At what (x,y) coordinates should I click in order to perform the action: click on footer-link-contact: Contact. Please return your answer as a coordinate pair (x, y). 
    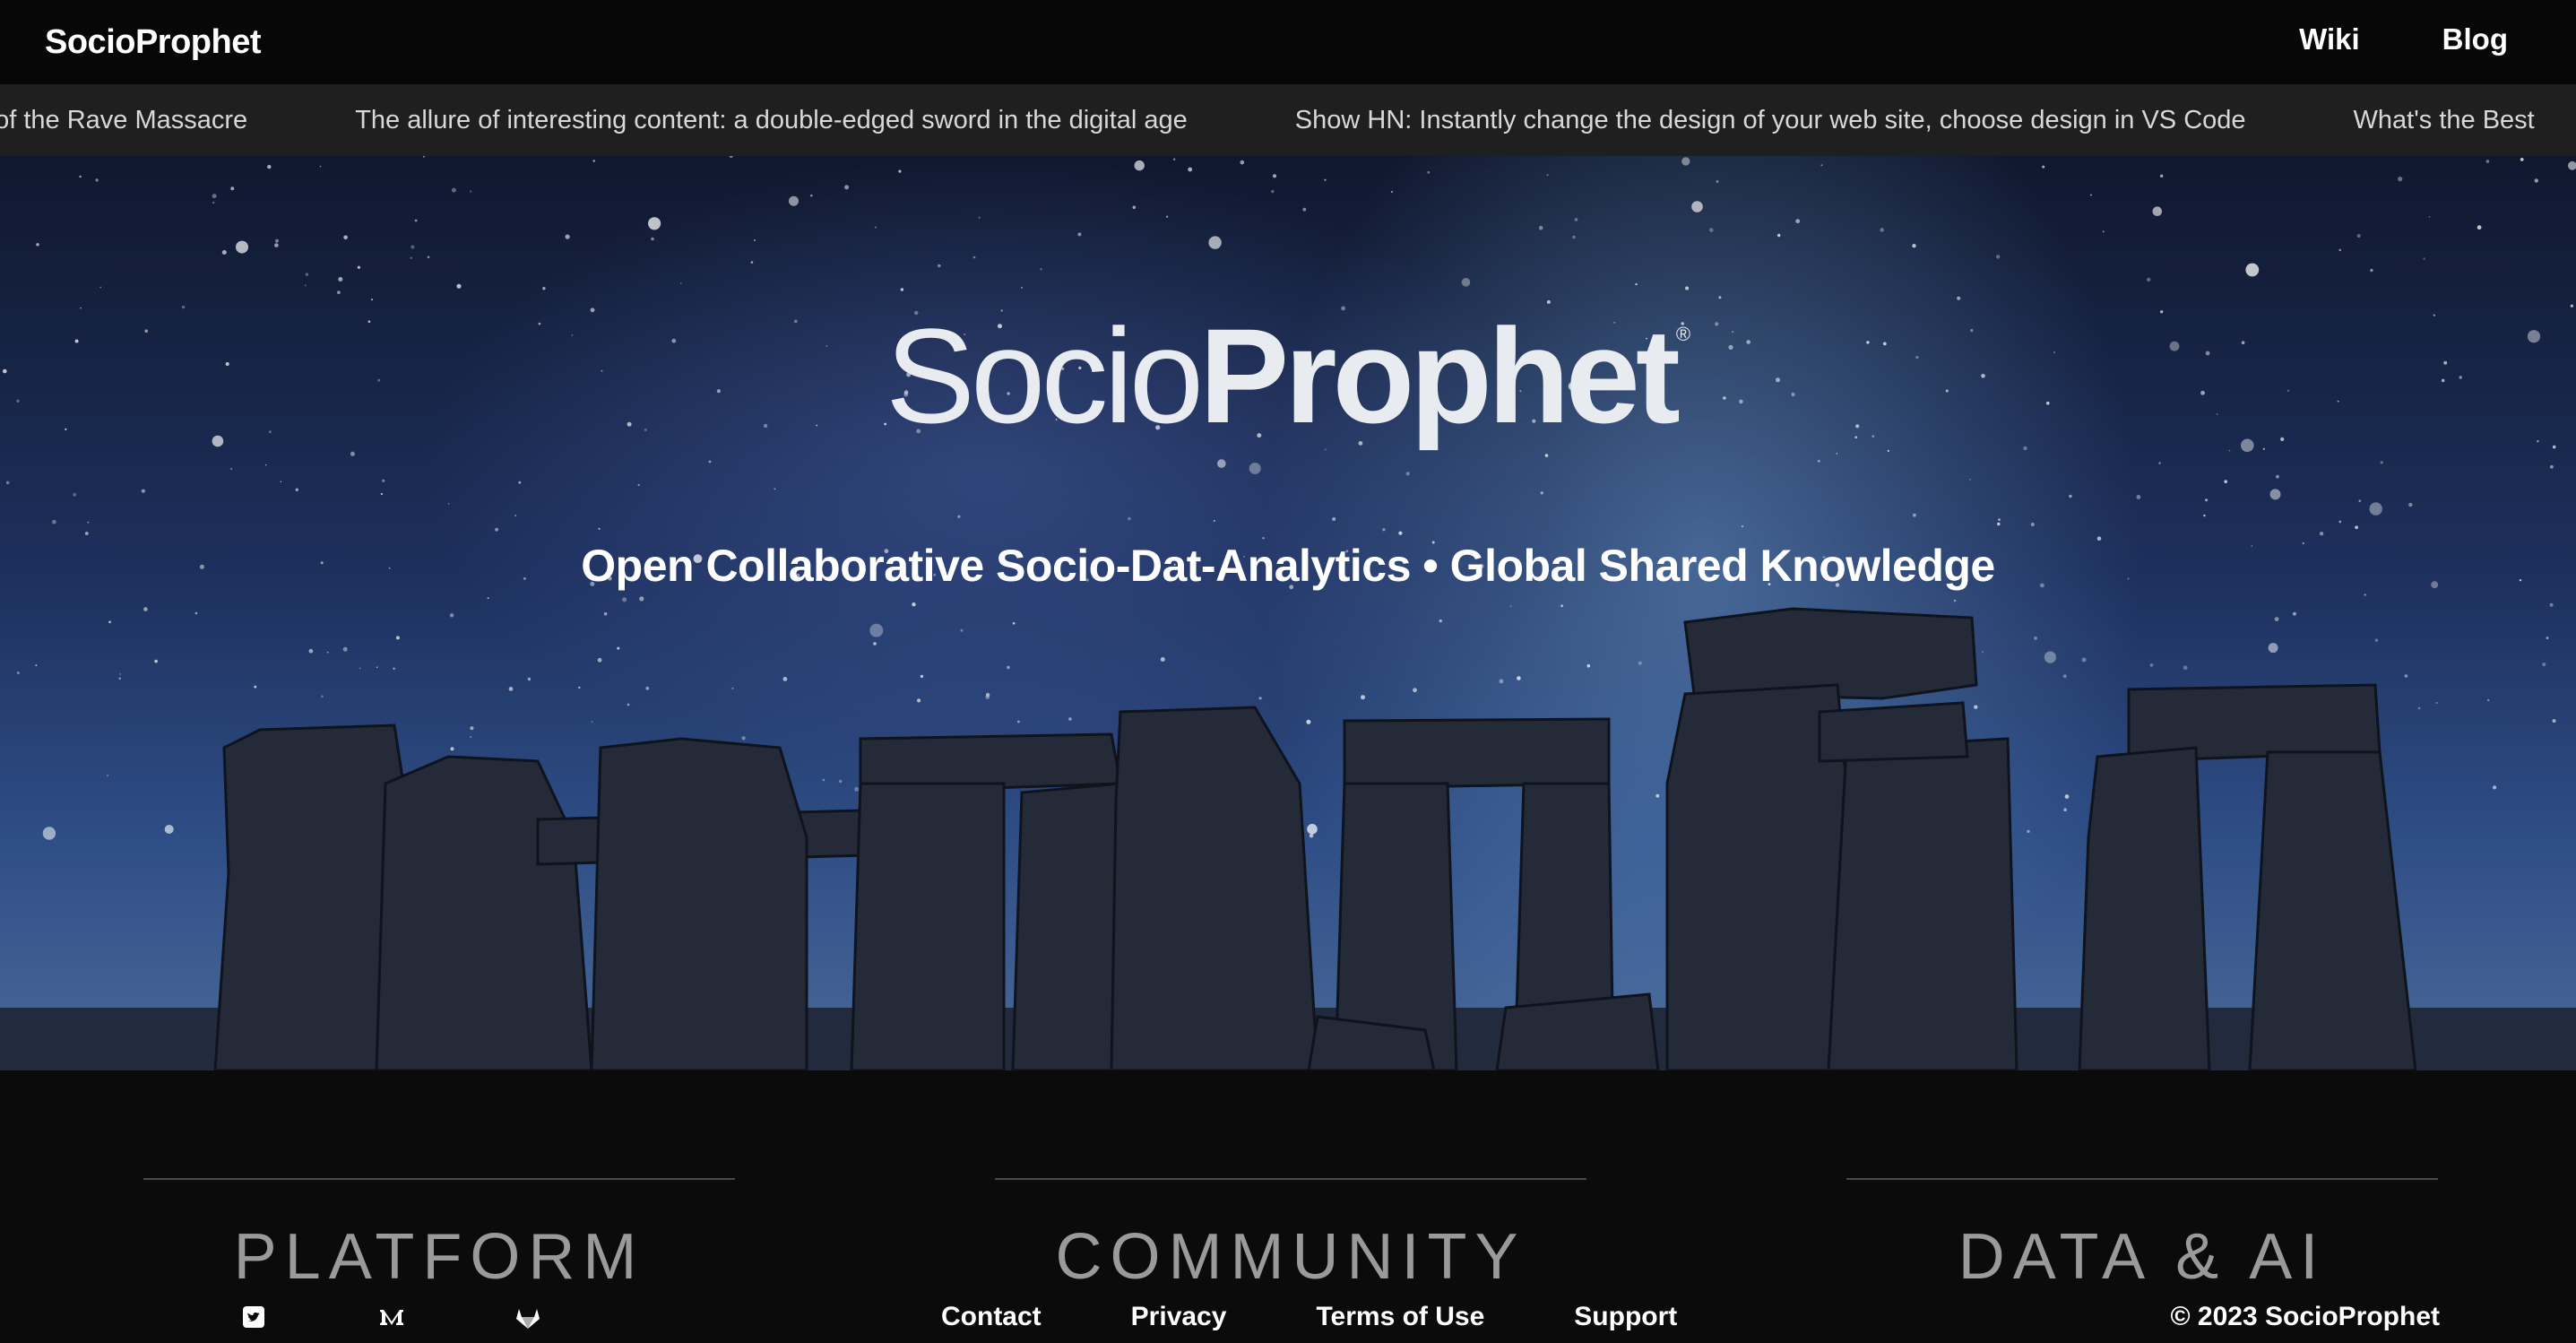
    Looking at the image, I should click on (991, 1317).